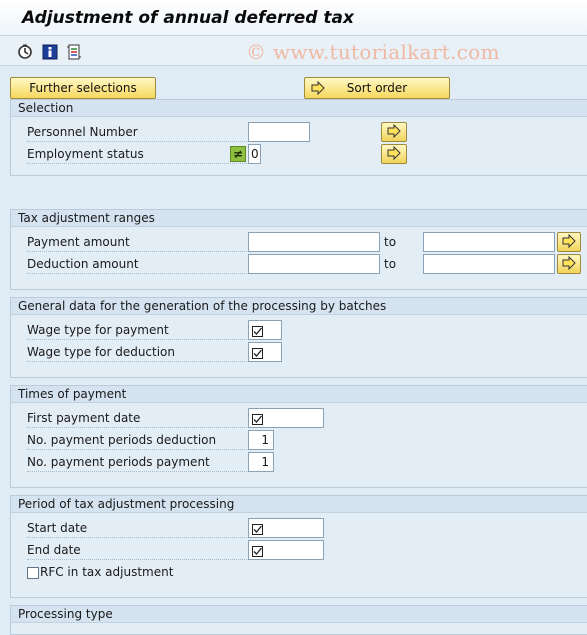  I want to click on deduction-amount-from-input, so click(314, 264).